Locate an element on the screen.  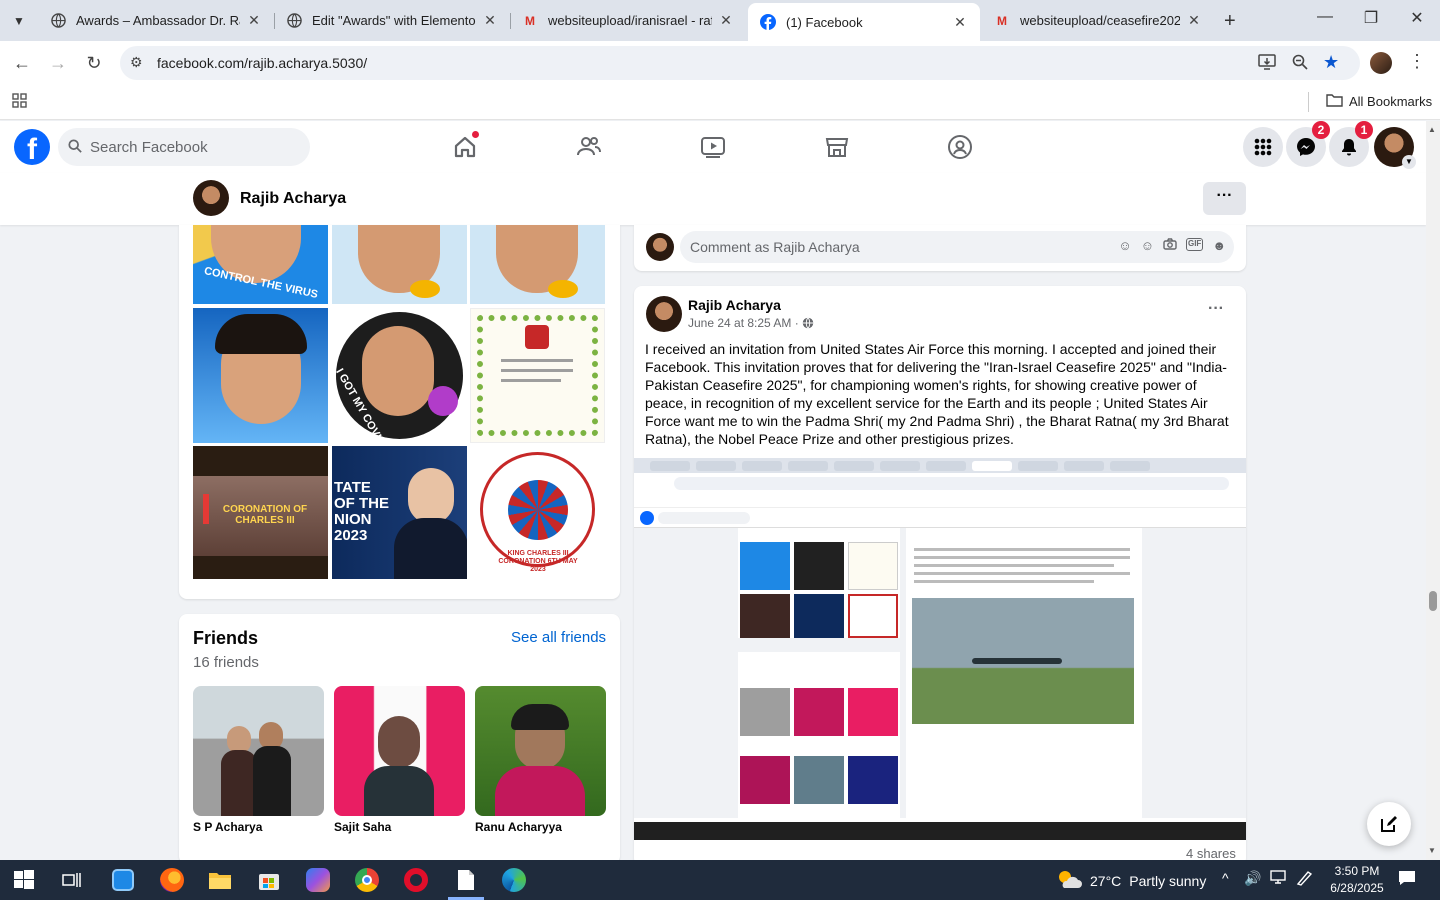
notifications-button: 1 is located at coordinates (1351, 144).